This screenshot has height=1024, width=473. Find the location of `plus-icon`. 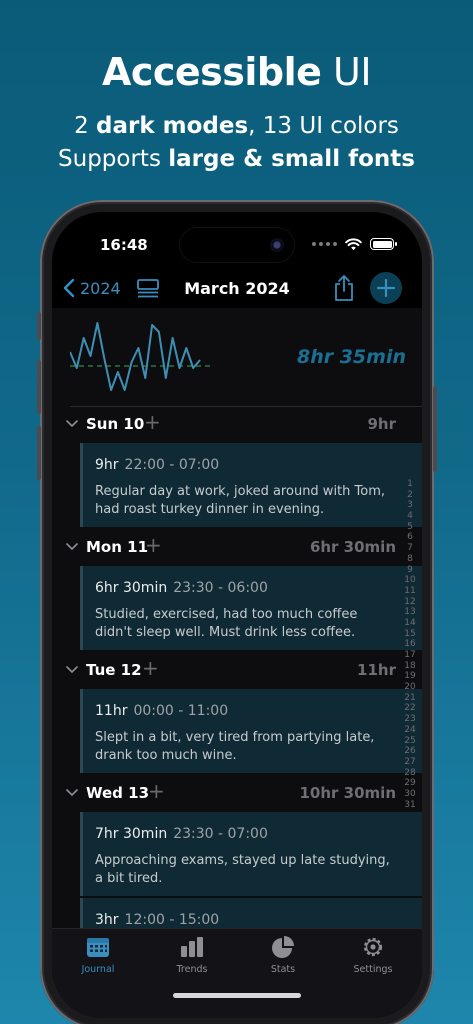

plus-icon is located at coordinates (386, 288).